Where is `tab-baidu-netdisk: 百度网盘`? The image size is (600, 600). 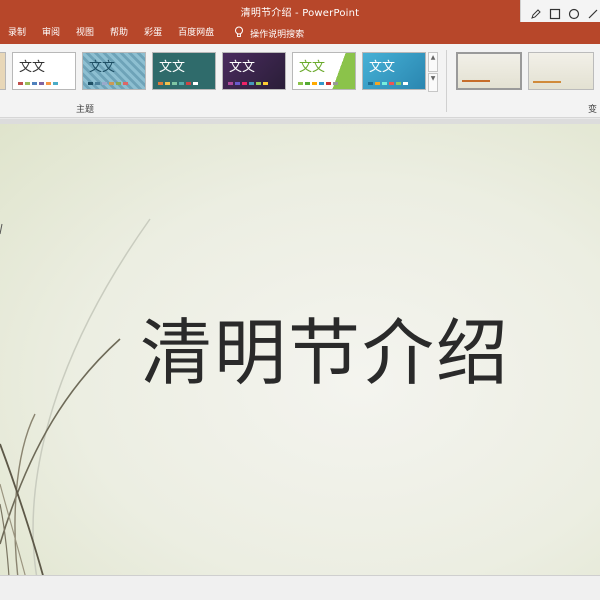
tab-baidu-netdisk: 百度网盘 is located at coordinates (196, 33).